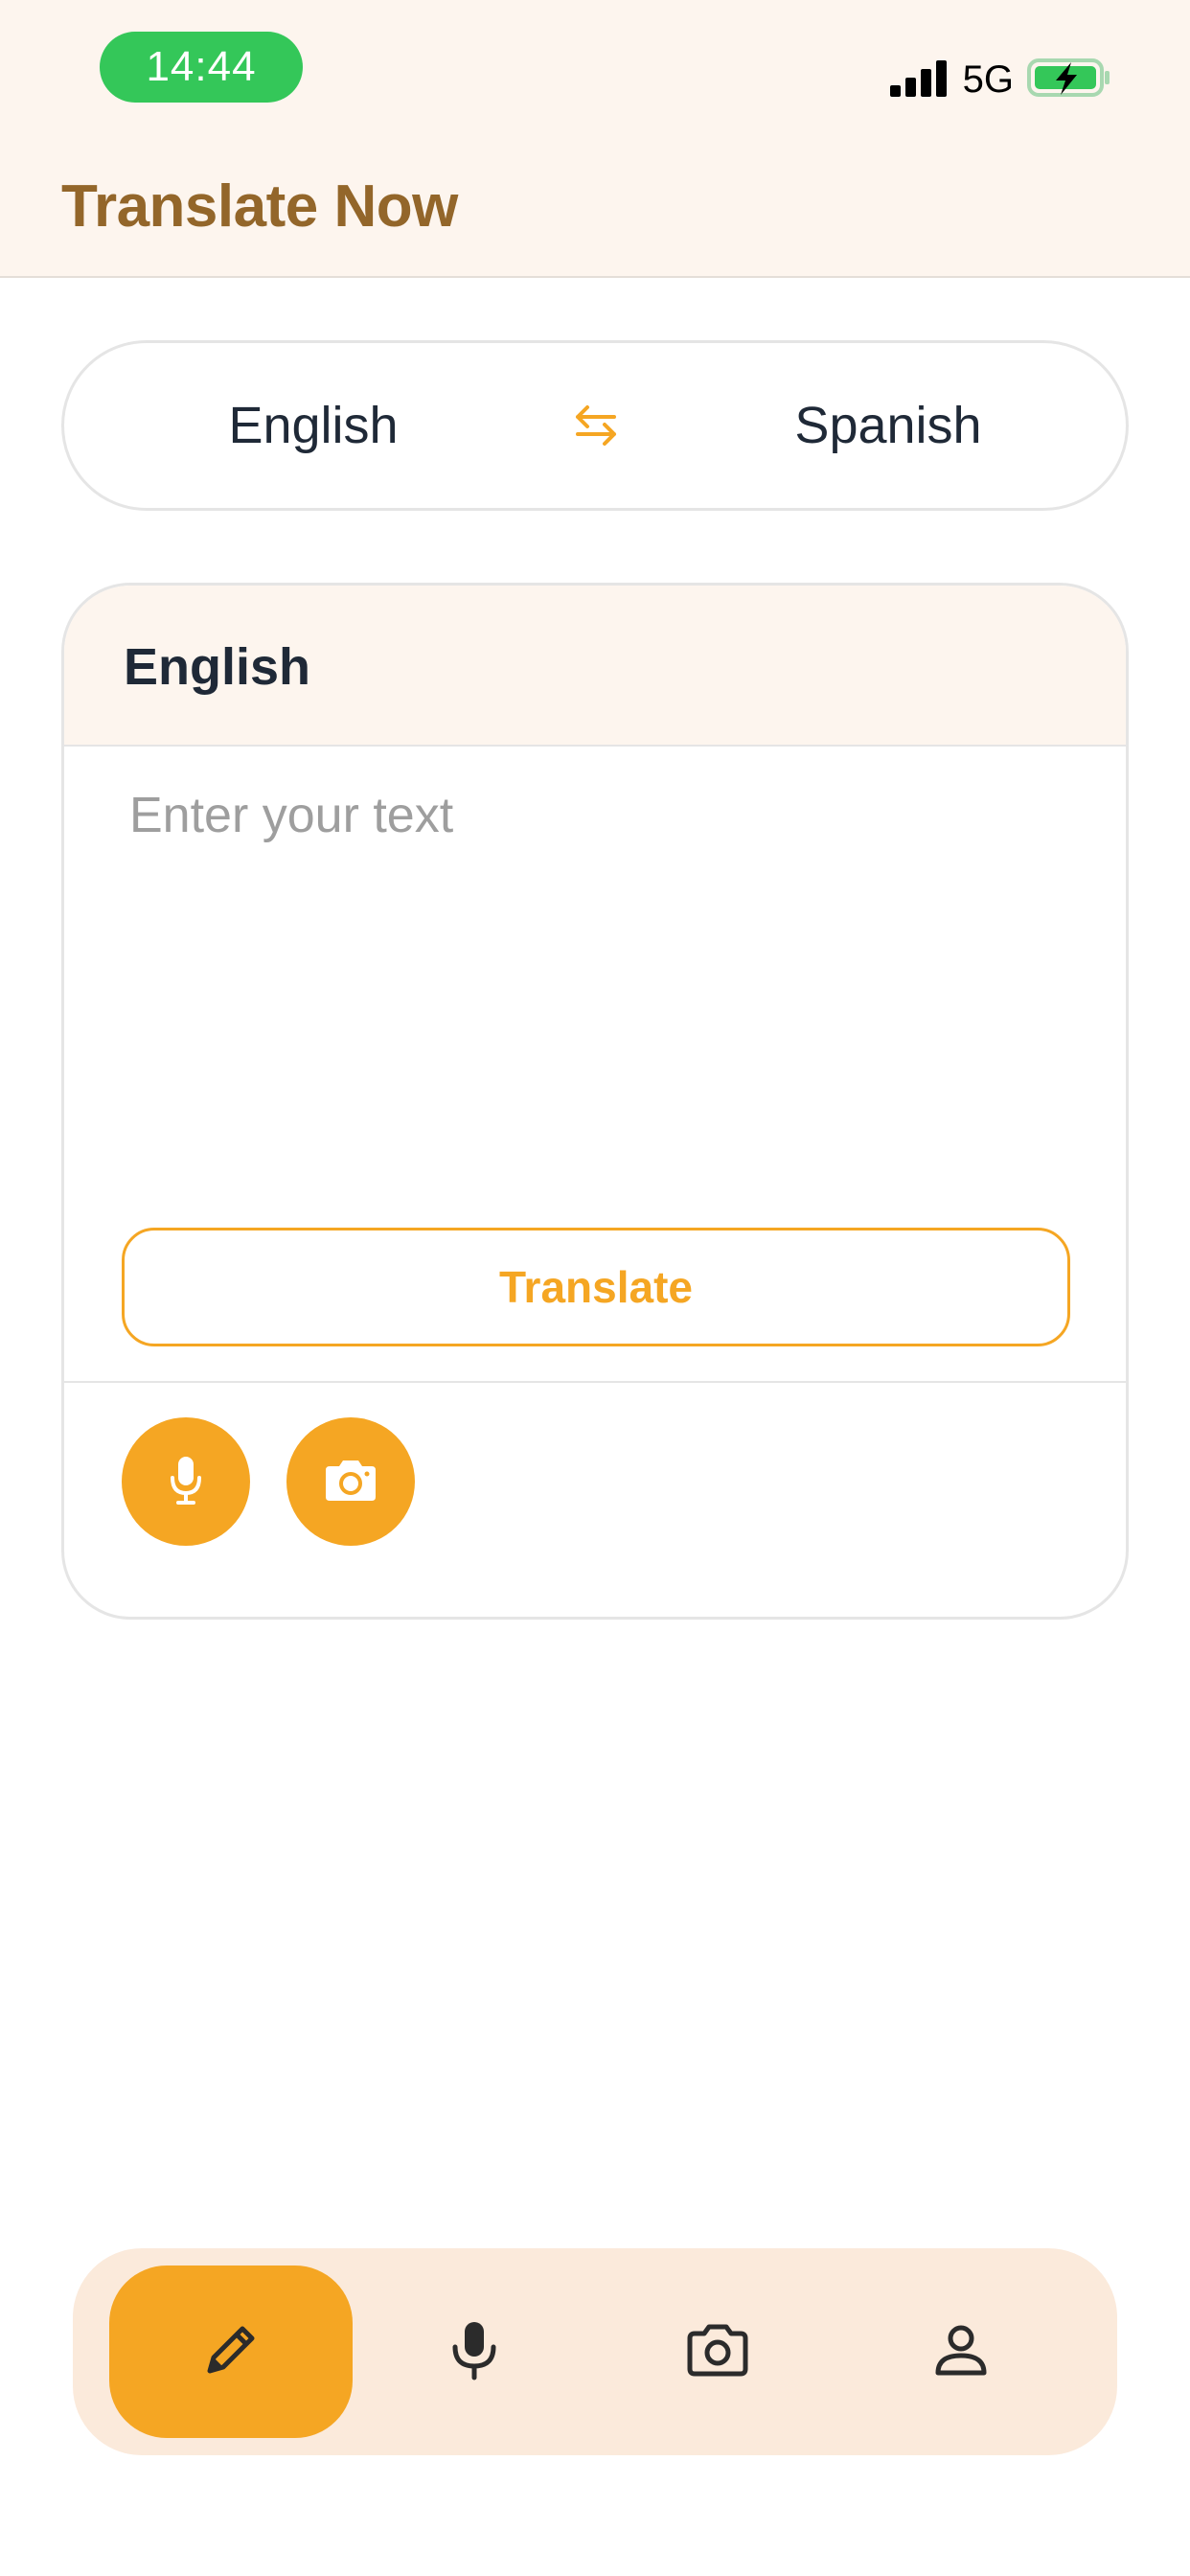  What do you see at coordinates (988, 79) in the screenshot?
I see `network-type: 5G` at bounding box center [988, 79].